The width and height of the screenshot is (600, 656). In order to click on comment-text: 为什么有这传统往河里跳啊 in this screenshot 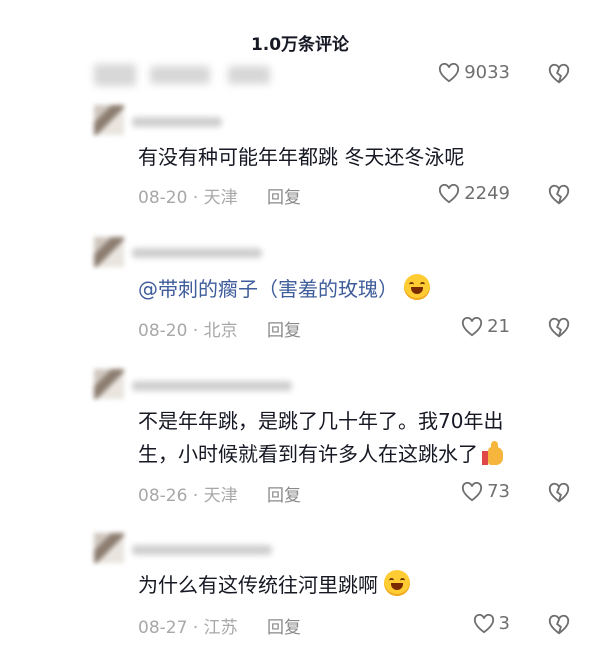, I will do `click(274, 585)`.